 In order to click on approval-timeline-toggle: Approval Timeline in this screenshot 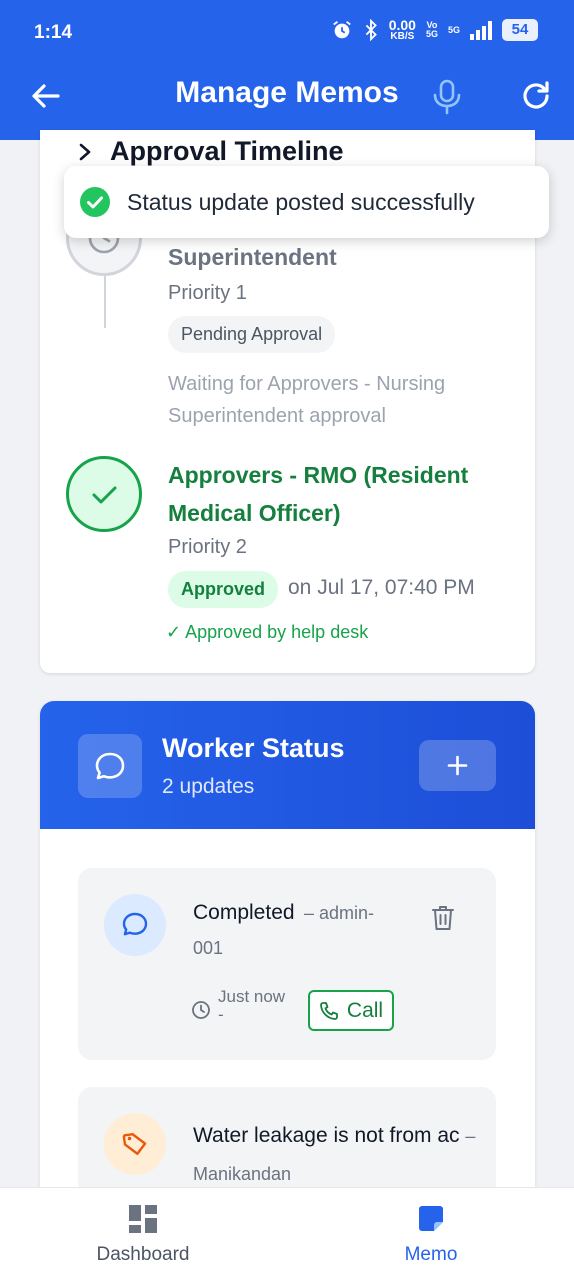, I will do `click(209, 151)`.